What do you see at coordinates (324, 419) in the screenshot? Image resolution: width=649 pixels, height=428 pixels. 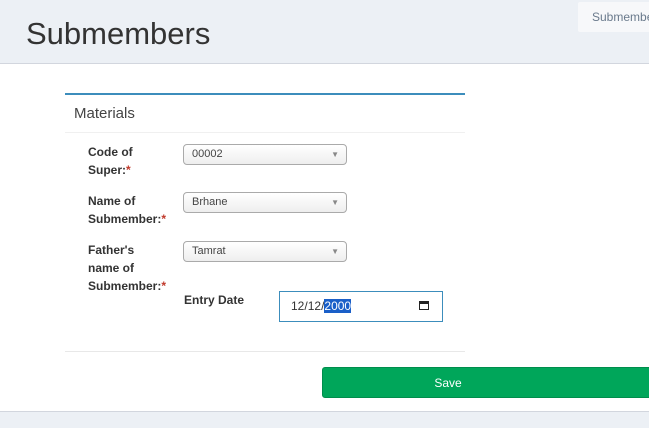 I see `footer-strip` at bounding box center [324, 419].